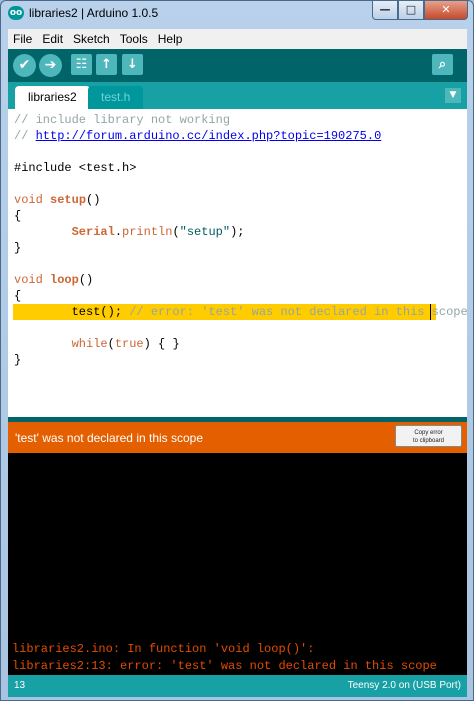  What do you see at coordinates (430, 312) in the screenshot?
I see `text-caret` at bounding box center [430, 312].